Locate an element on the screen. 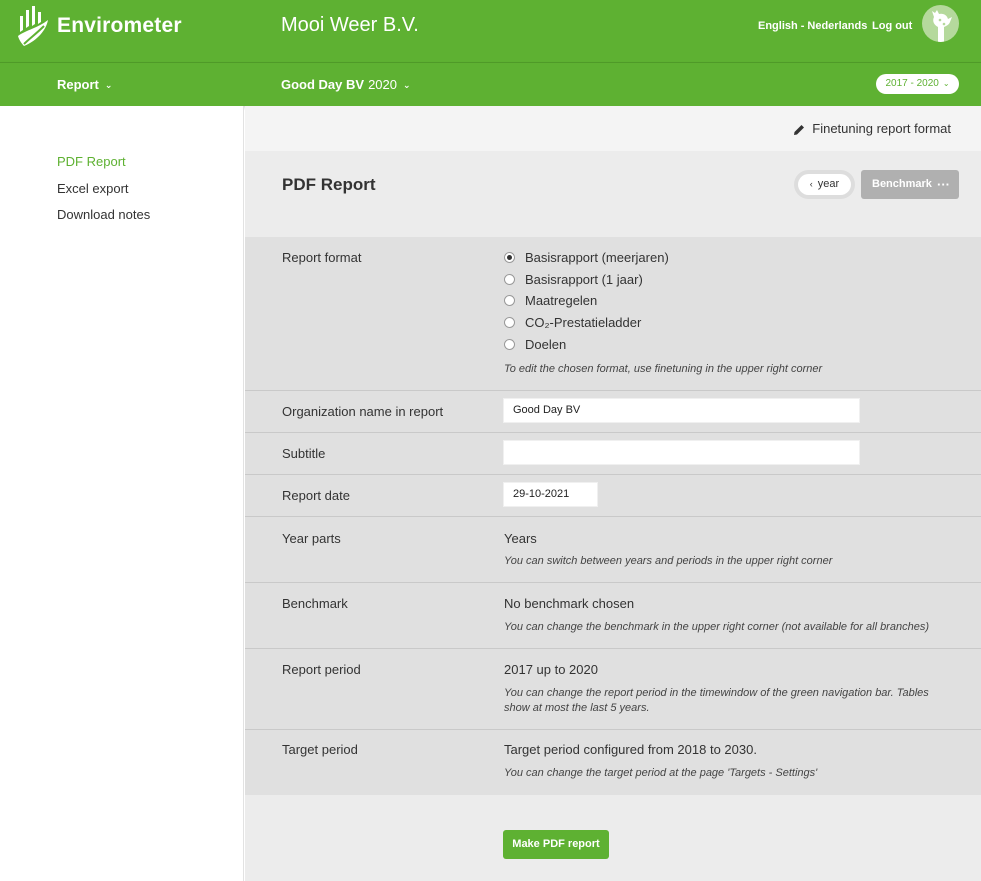 This screenshot has height=881, width=981. report-period-label: Report period is located at coordinates (321, 669).